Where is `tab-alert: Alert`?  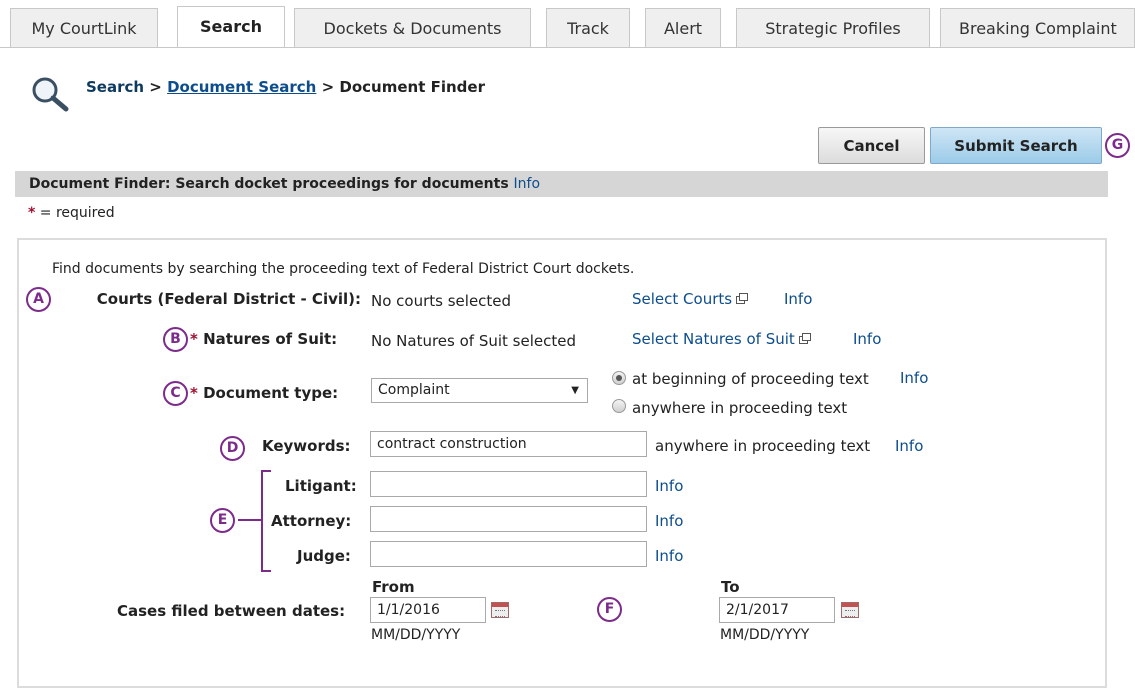 tab-alert: Alert is located at coordinates (683, 27).